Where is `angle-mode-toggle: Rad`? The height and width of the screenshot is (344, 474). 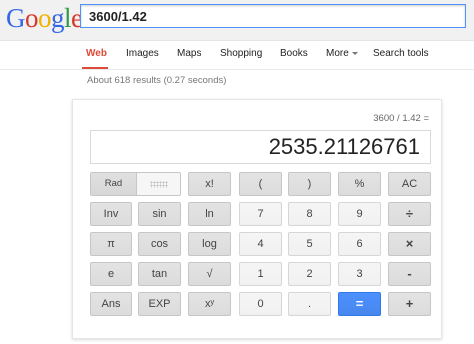 angle-mode-toggle: Rad is located at coordinates (135, 184).